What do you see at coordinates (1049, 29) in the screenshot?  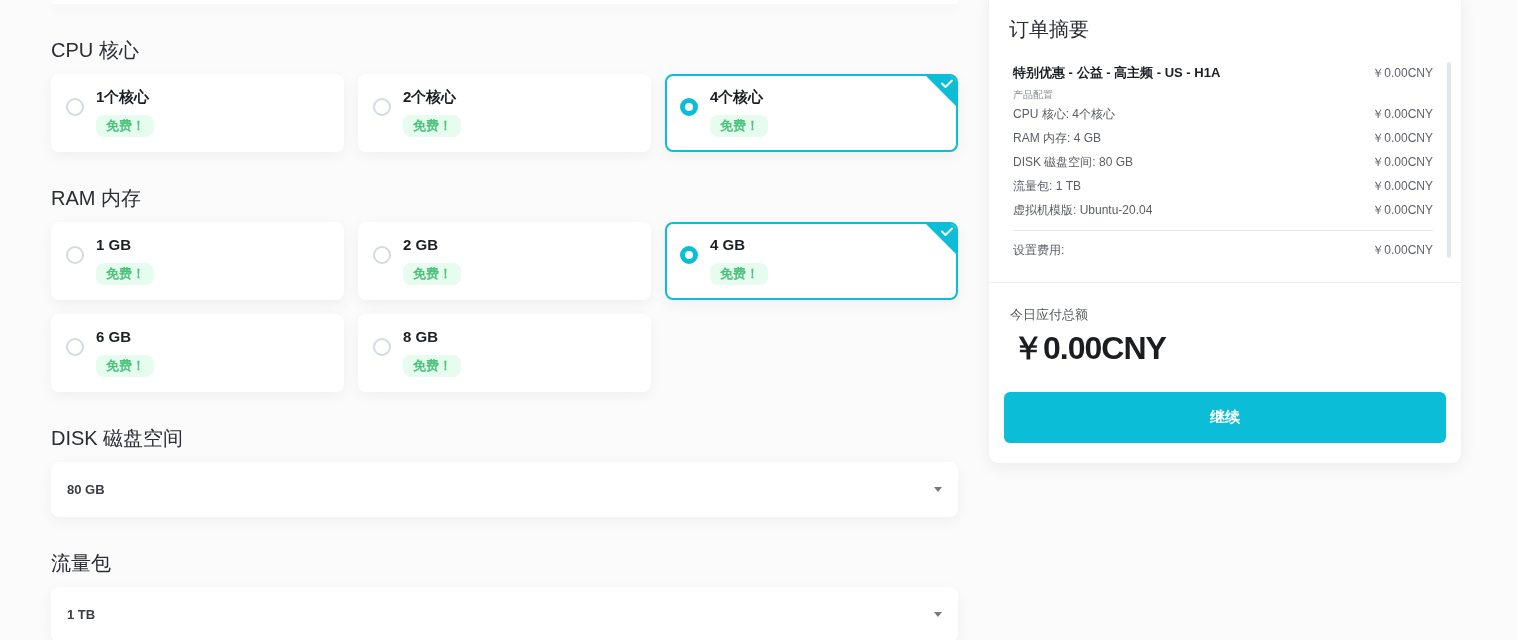 I see `panel-title: 订单摘要` at bounding box center [1049, 29].